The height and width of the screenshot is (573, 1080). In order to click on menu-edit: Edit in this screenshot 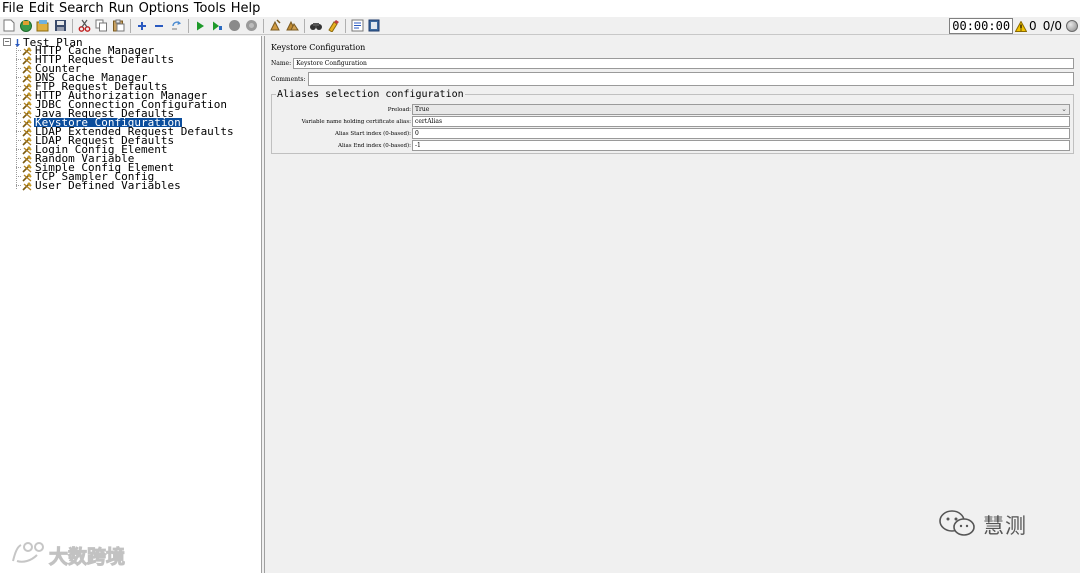, I will do `click(41, 8)`.